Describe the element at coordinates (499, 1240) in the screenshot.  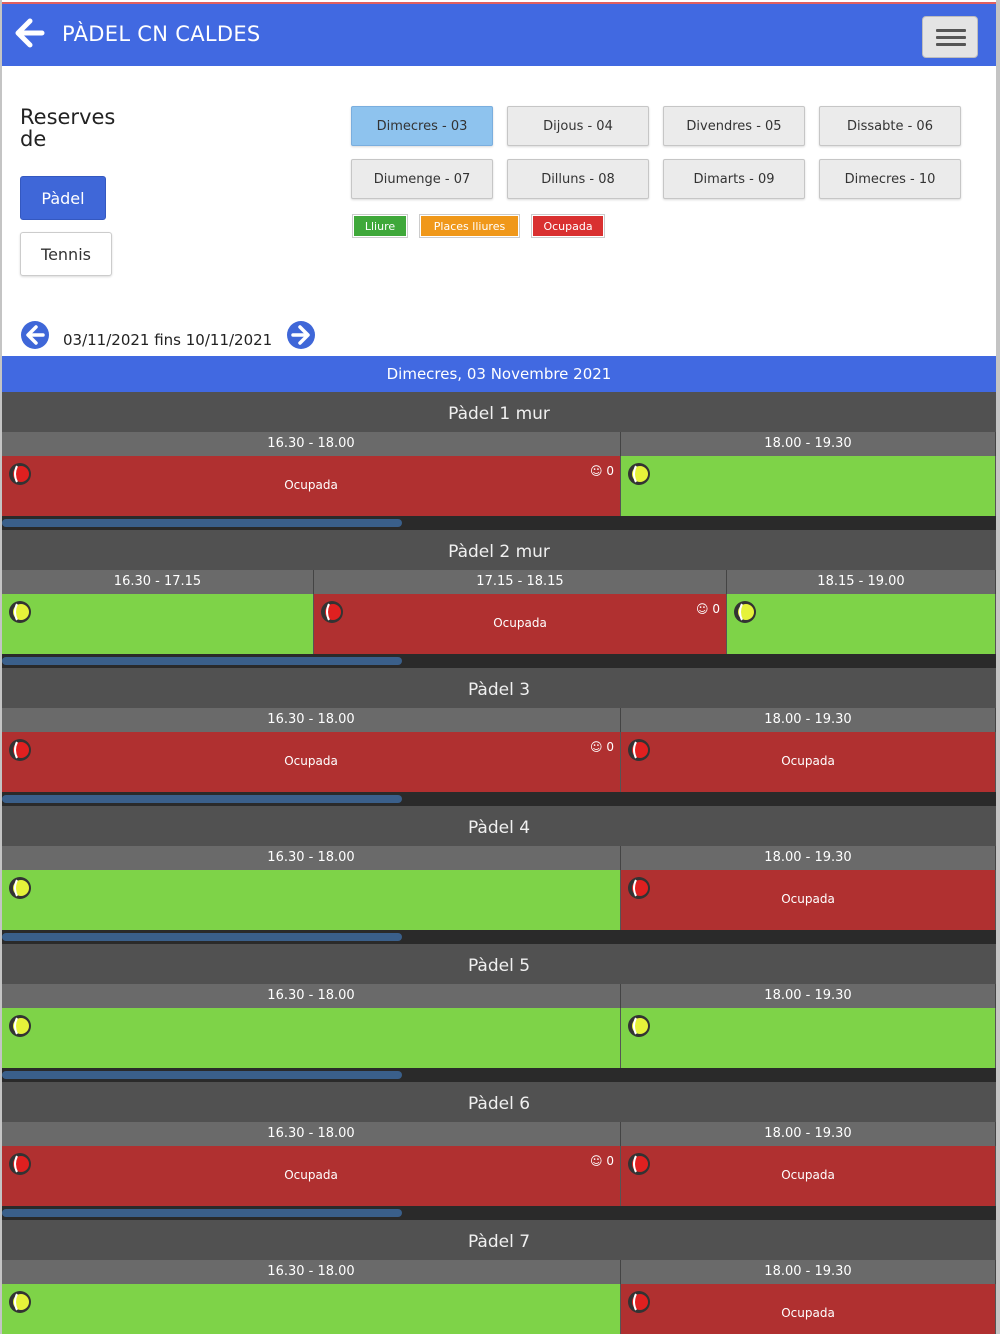
I see `court-name: Pàdel 7` at that location.